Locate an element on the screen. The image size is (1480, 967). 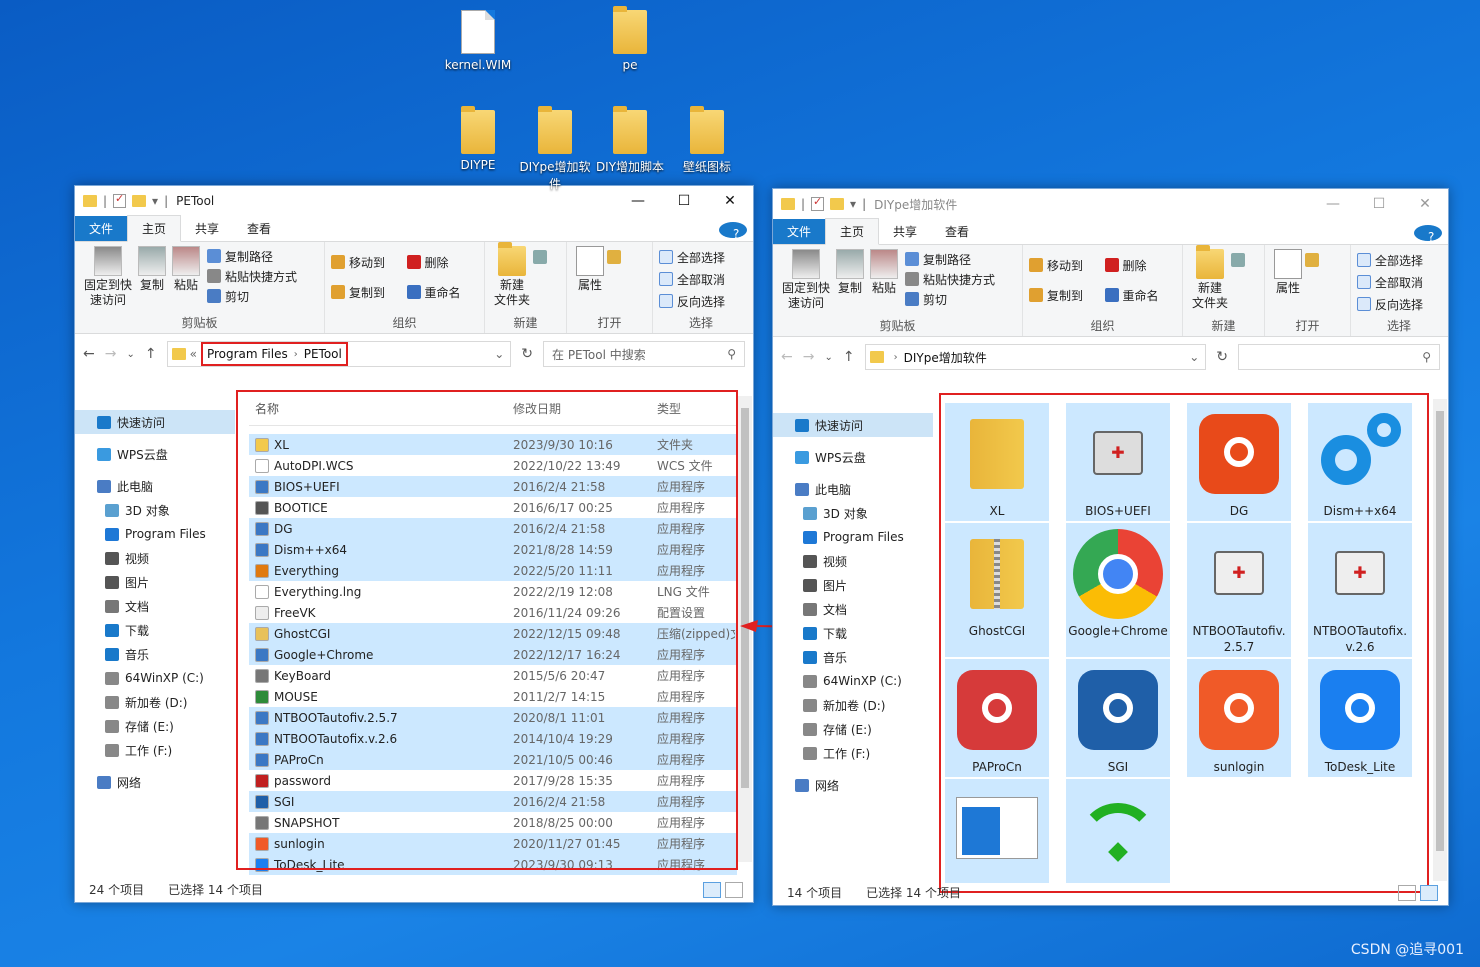
address-box: « Program Files › PETool ⌄ is located at coordinates (339, 354).